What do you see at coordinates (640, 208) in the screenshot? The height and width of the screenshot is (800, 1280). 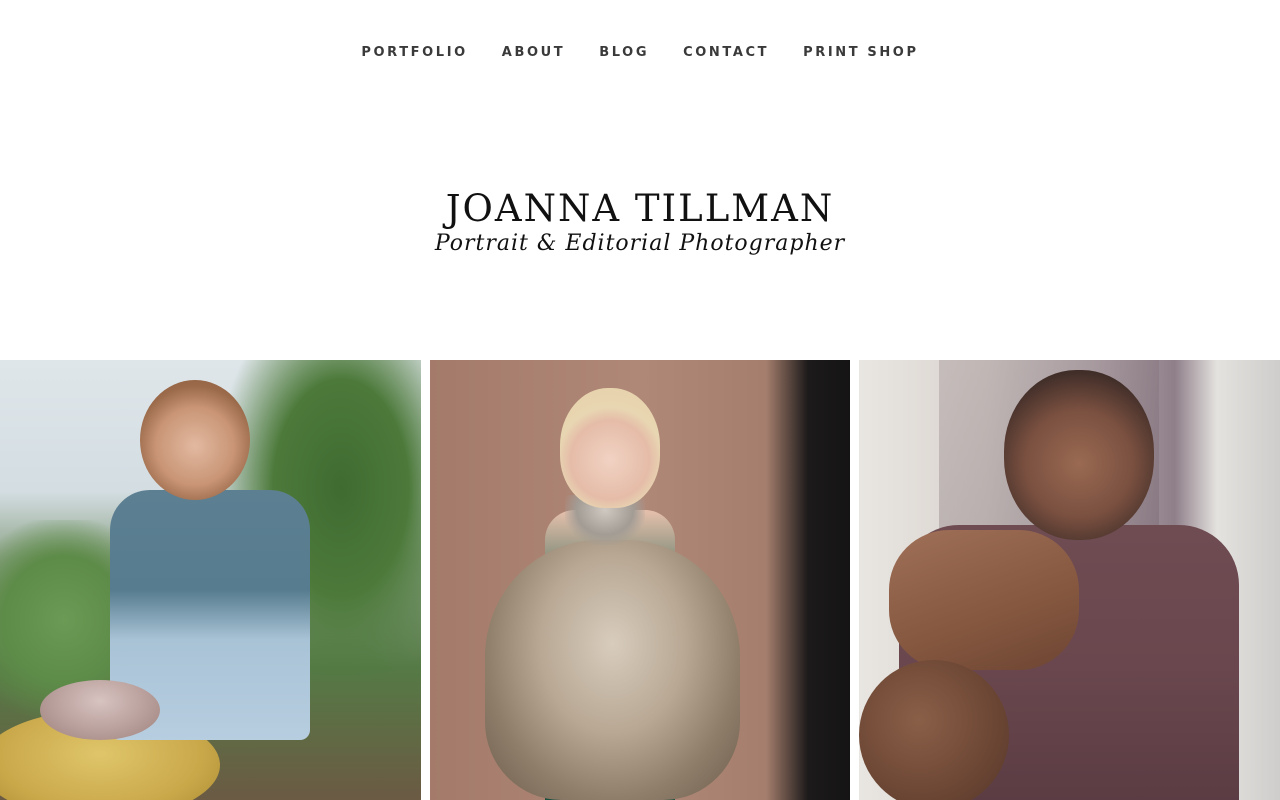 I see `logo-title: JOANNA TILLMAN` at bounding box center [640, 208].